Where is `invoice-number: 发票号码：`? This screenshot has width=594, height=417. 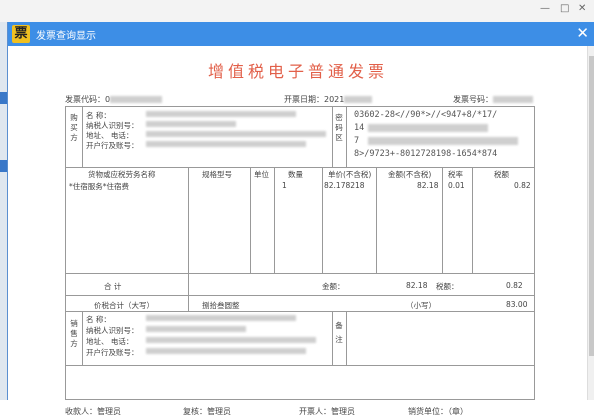
invoice-number: 发票号码： is located at coordinates (493, 99).